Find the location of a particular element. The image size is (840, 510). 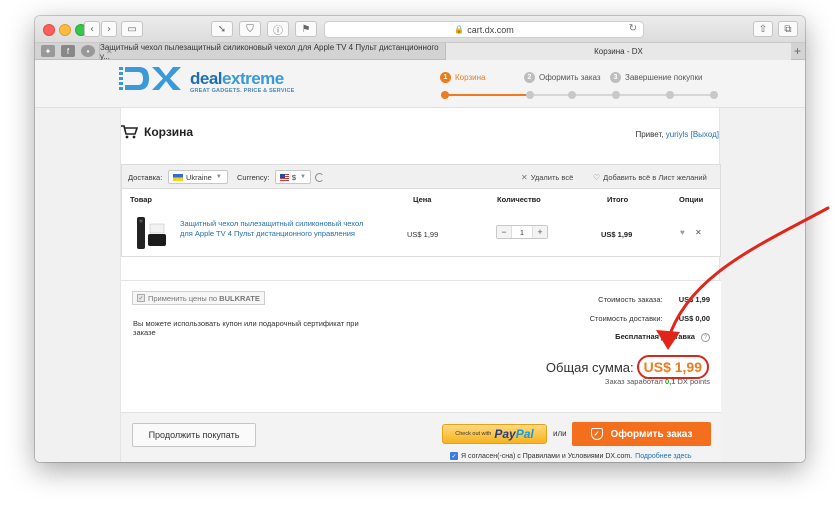

messenger-pinned-tab: • is located at coordinates (88, 51).